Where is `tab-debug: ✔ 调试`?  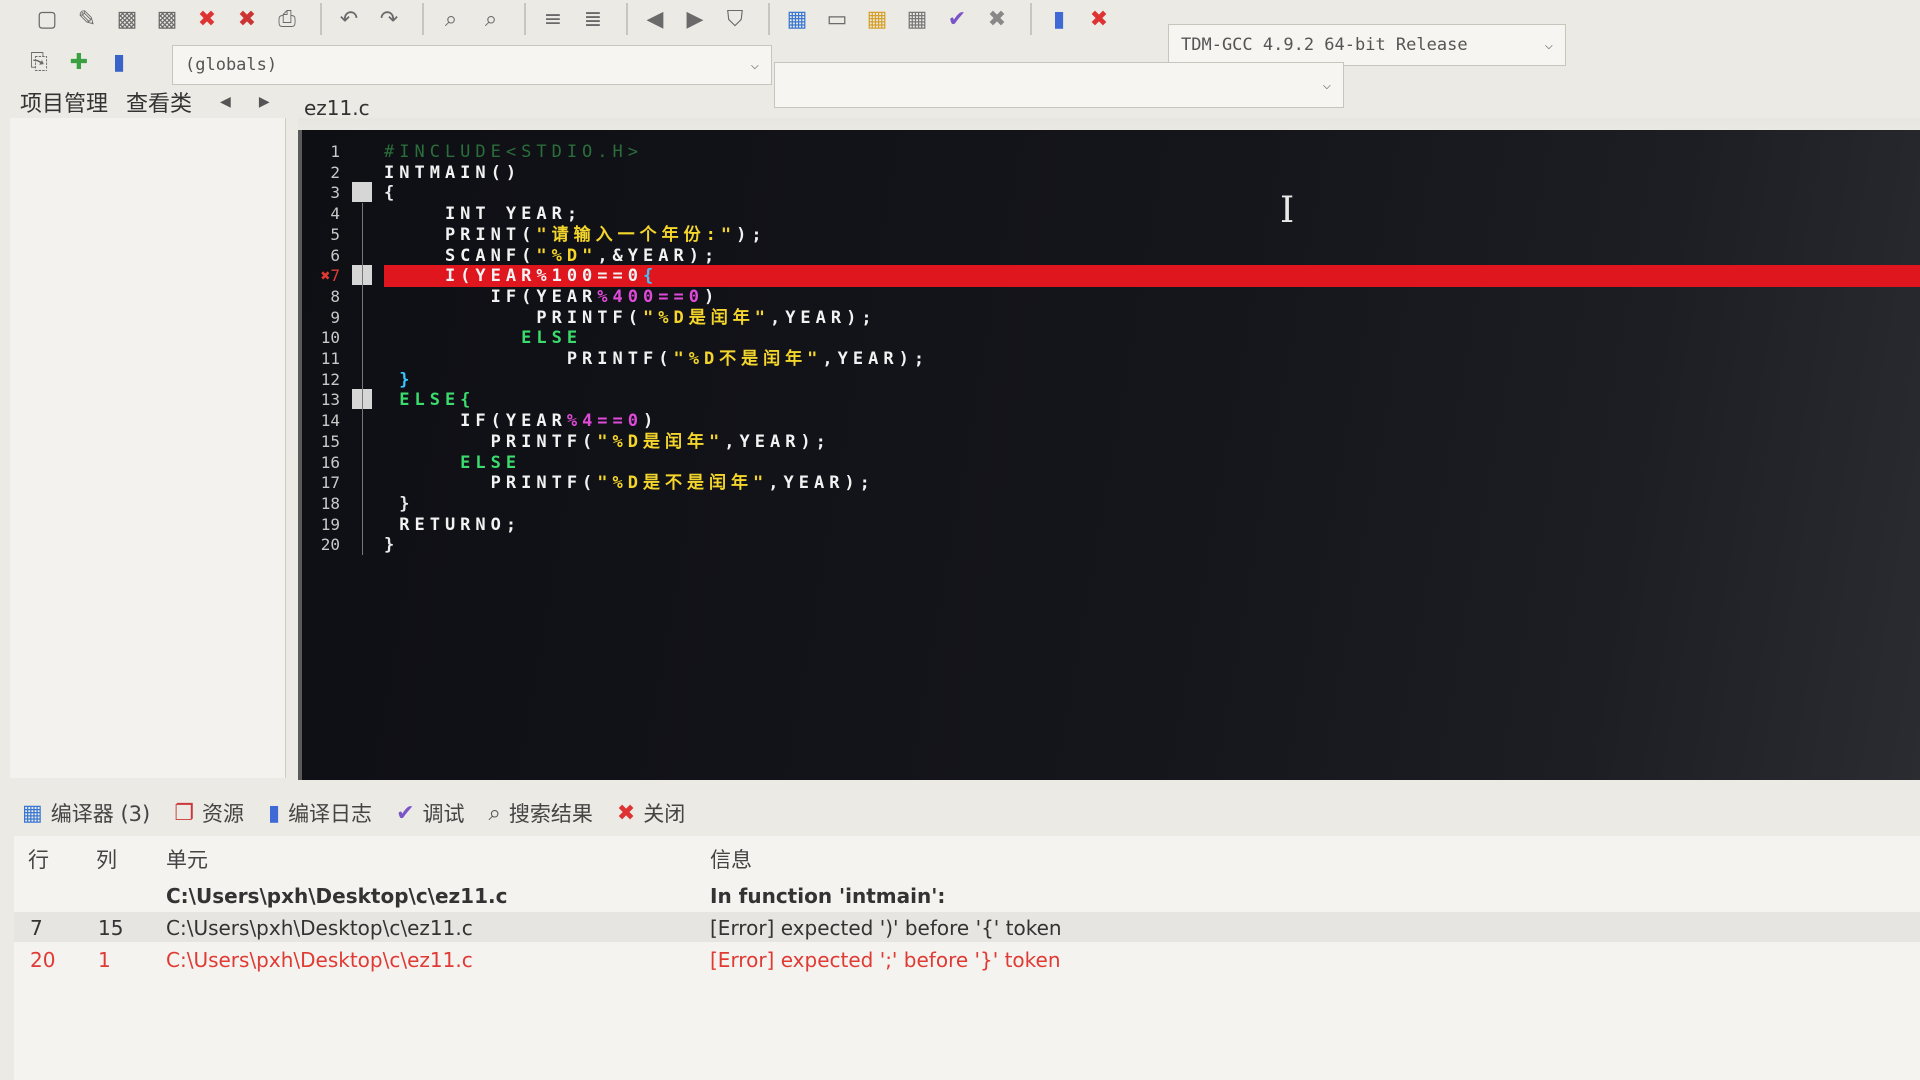
tab-debug: ✔ 调试 is located at coordinates (430, 813).